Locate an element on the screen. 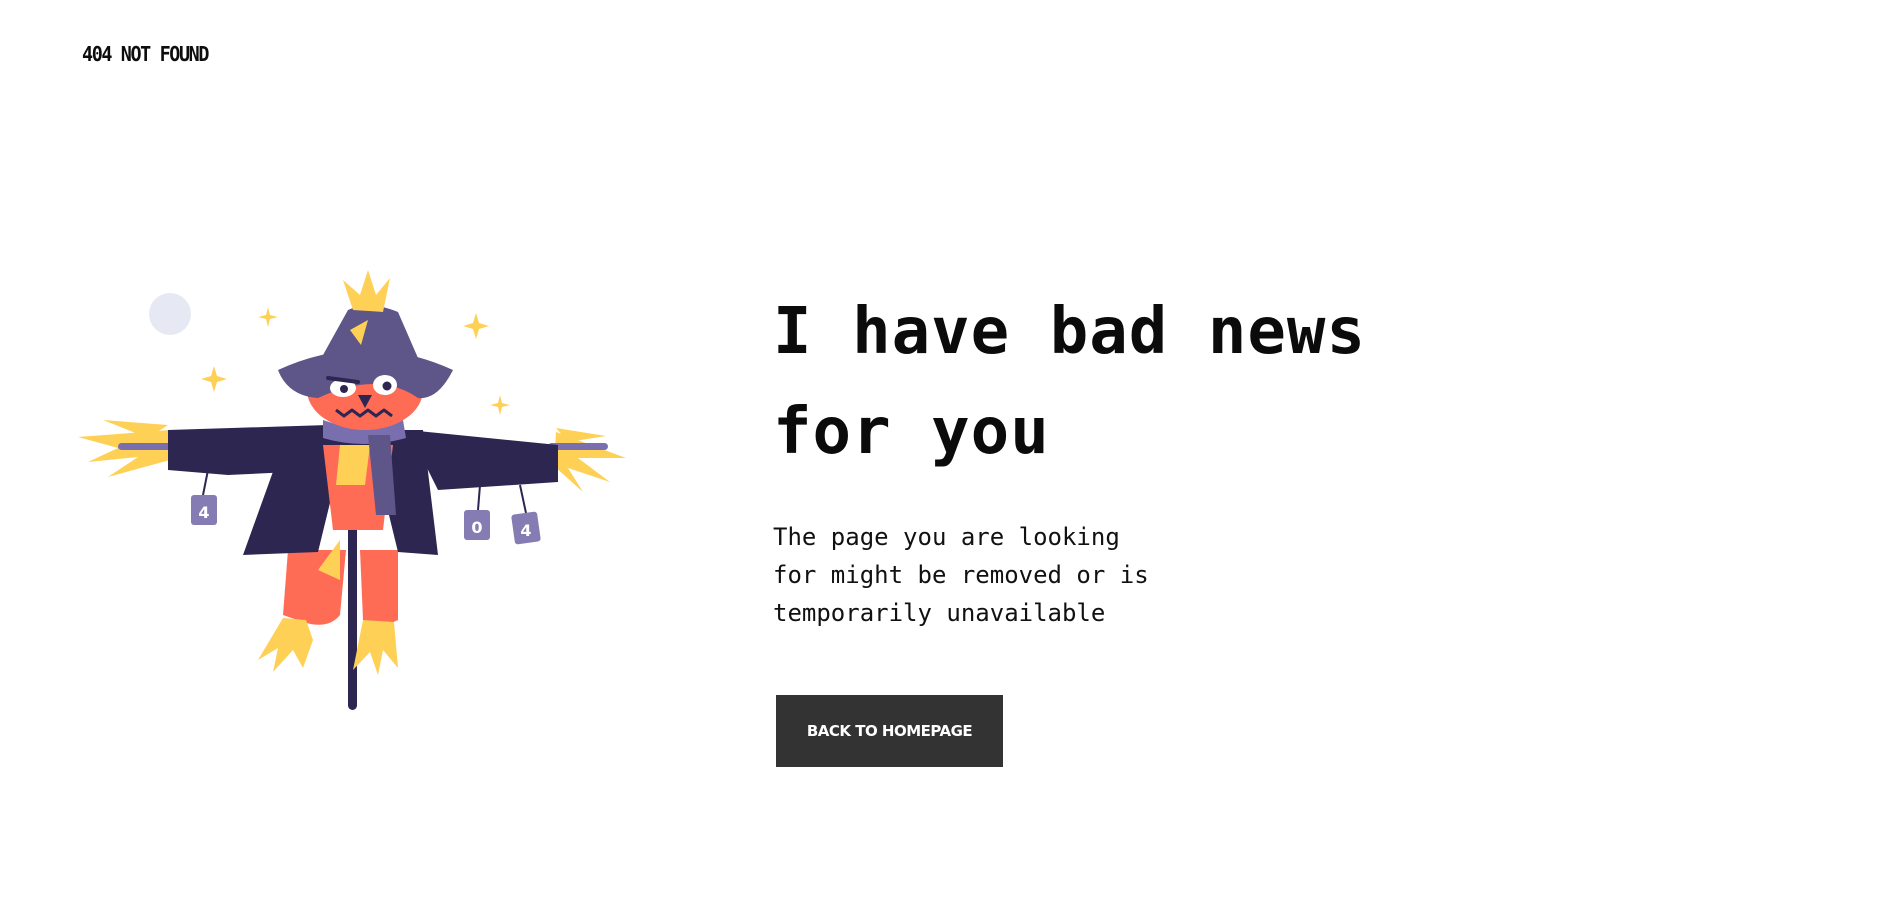 The height and width of the screenshot is (902, 1902). headline-line-2: for you is located at coordinates (911, 432).